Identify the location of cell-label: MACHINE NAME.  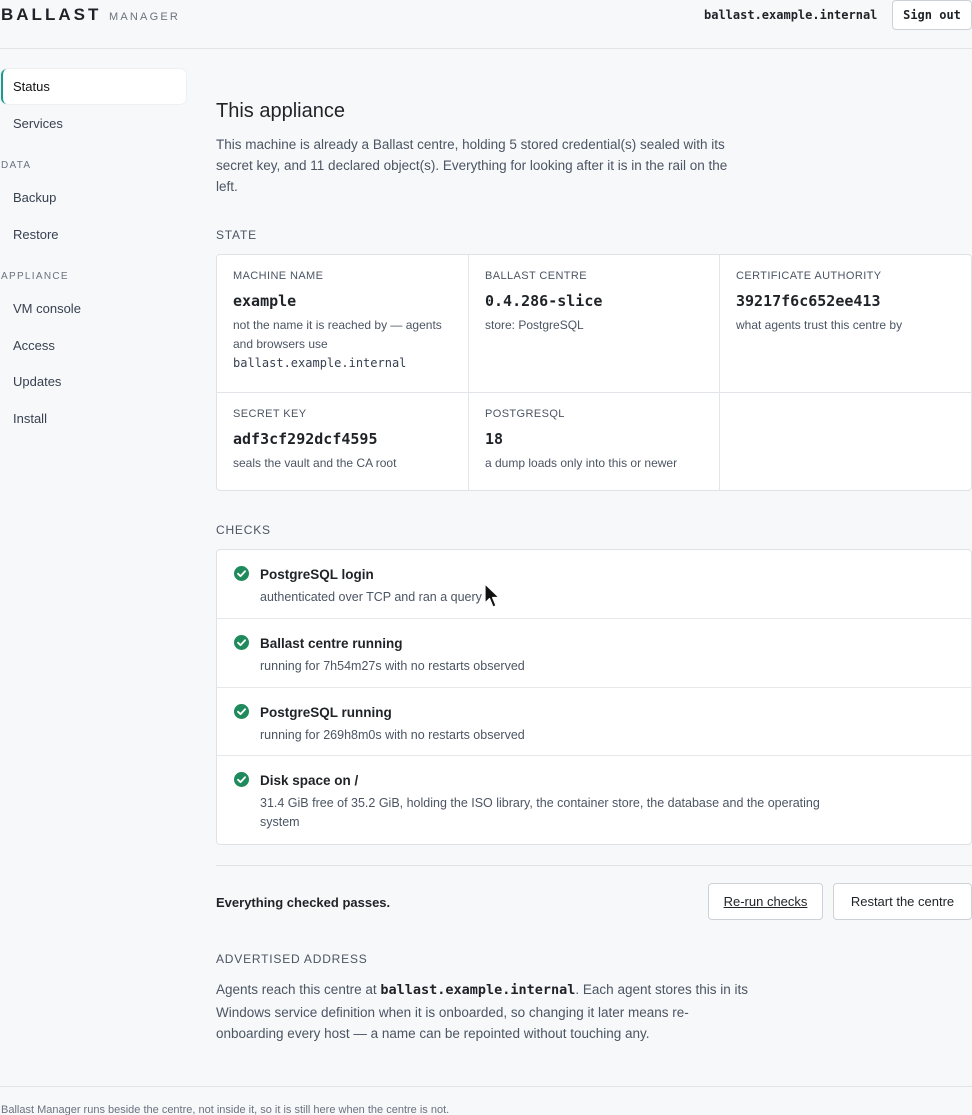
(278, 276).